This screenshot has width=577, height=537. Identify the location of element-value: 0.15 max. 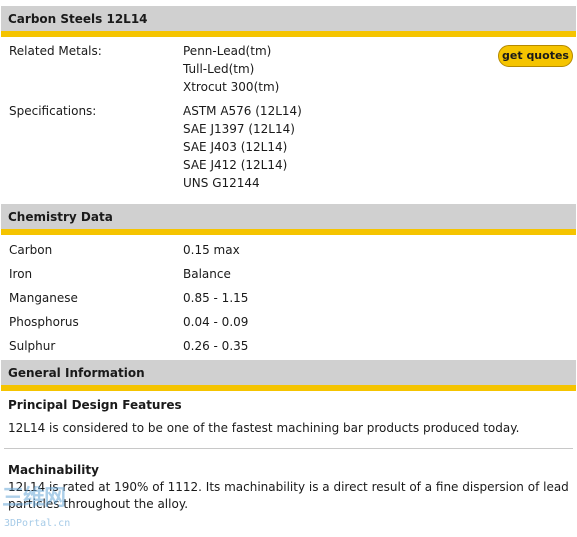
(211, 250).